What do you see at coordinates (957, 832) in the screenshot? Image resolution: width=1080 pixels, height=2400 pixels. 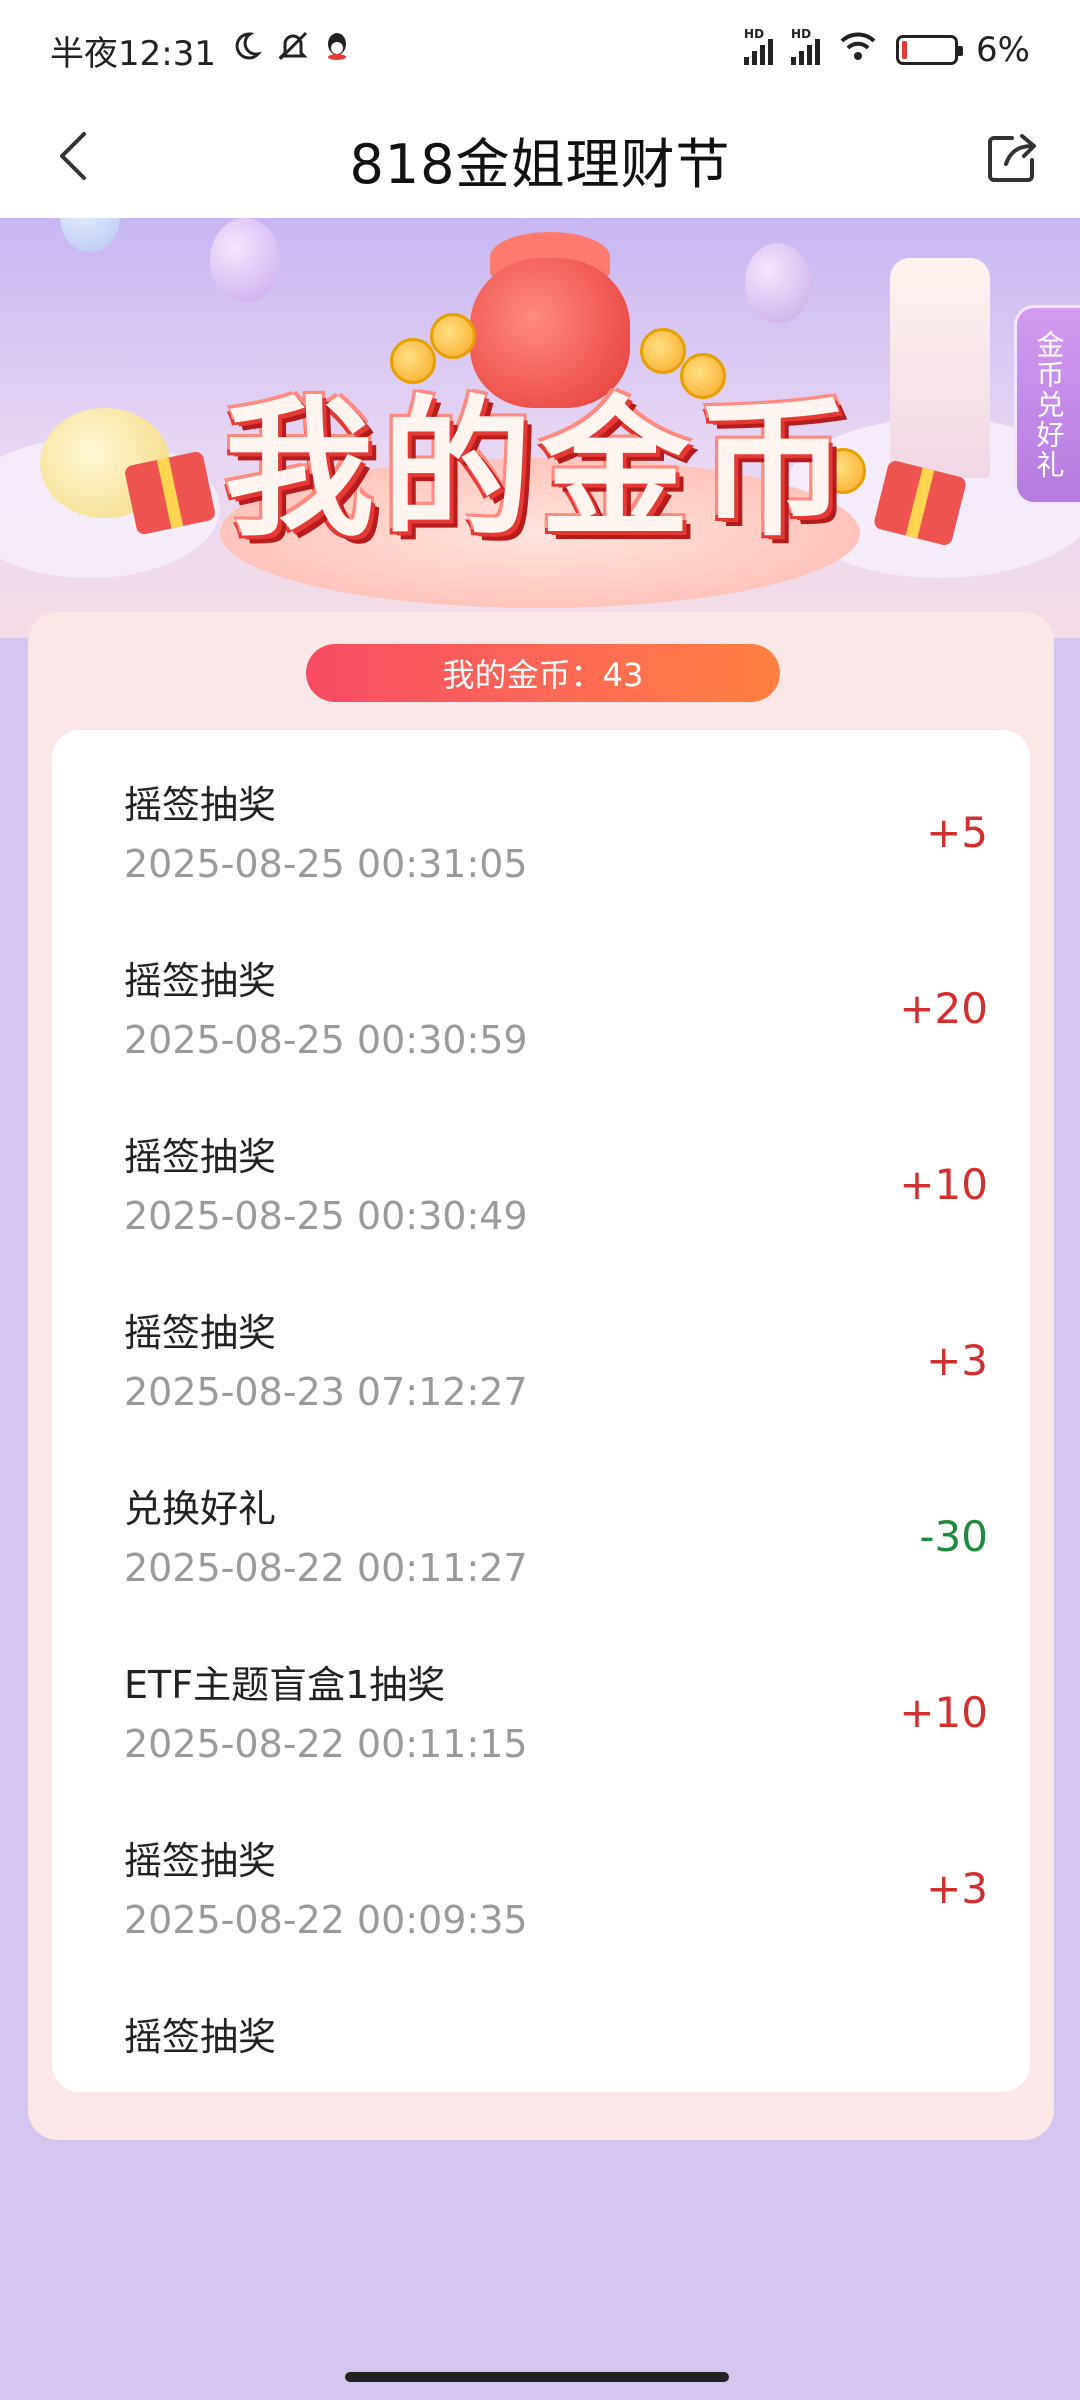 I see `record-amount: +5` at bounding box center [957, 832].